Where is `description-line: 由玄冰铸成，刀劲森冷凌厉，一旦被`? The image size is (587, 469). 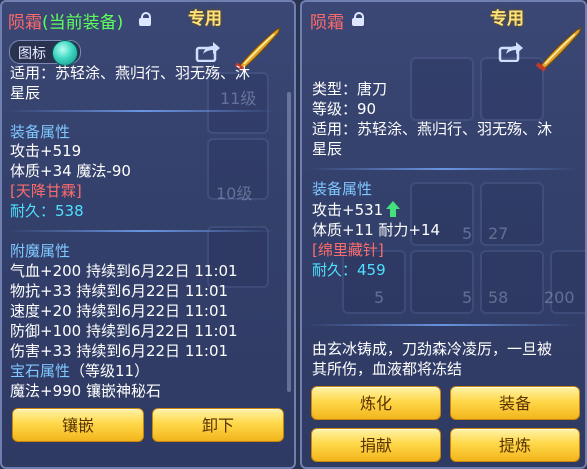 description-line: 由玄冰铸成，刀劲森冷凌厉，一旦被 is located at coordinates (432, 349).